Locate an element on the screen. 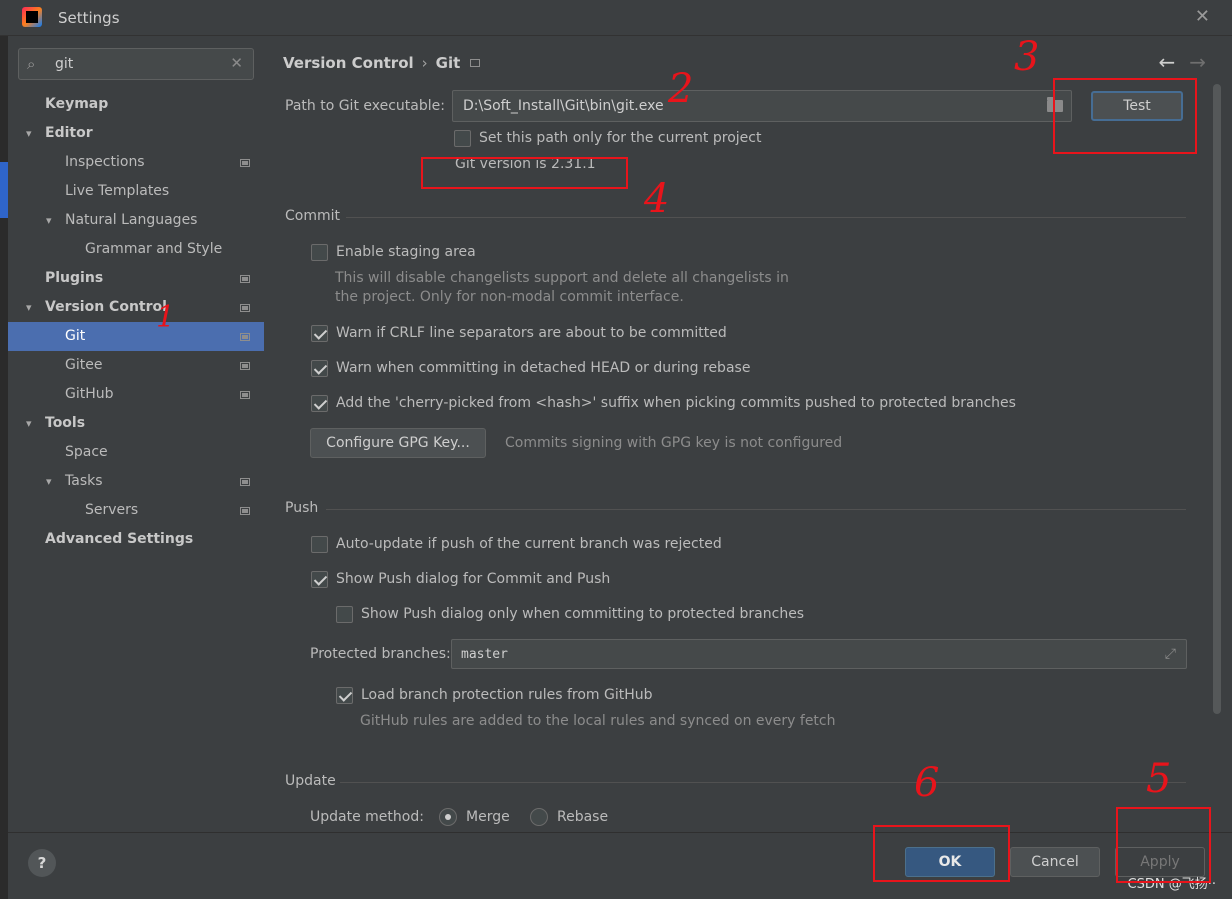  crlf-warning-checkbox is located at coordinates (319, 333).